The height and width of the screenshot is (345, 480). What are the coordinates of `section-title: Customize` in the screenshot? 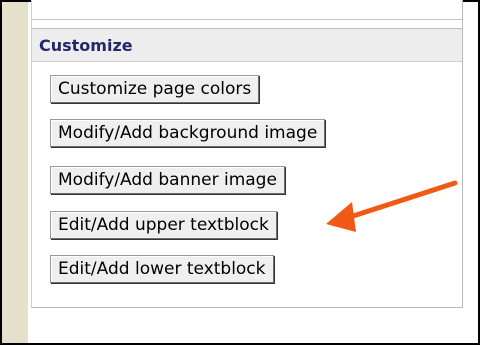 It's located at (86, 45).